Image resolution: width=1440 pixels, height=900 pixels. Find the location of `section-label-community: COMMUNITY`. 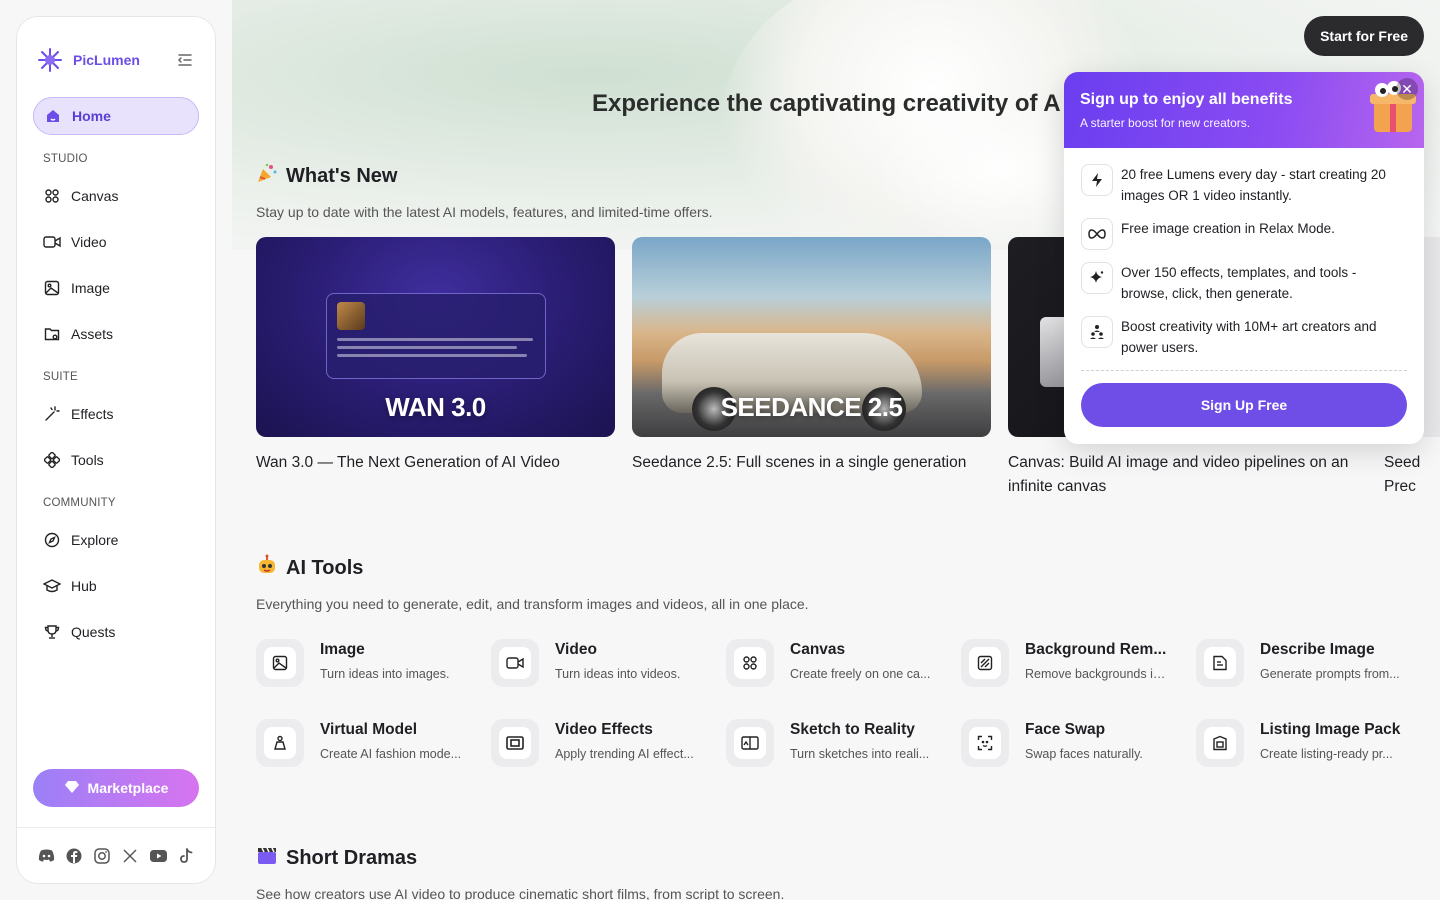

section-label-community: COMMUNITY is located at coordinates (79, 503).